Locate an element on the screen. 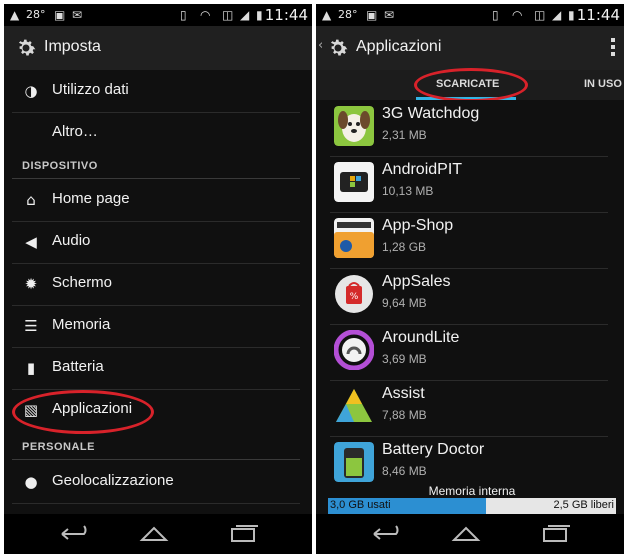  section-header-personal: PERSONALE is located at coordinates (58, 447).